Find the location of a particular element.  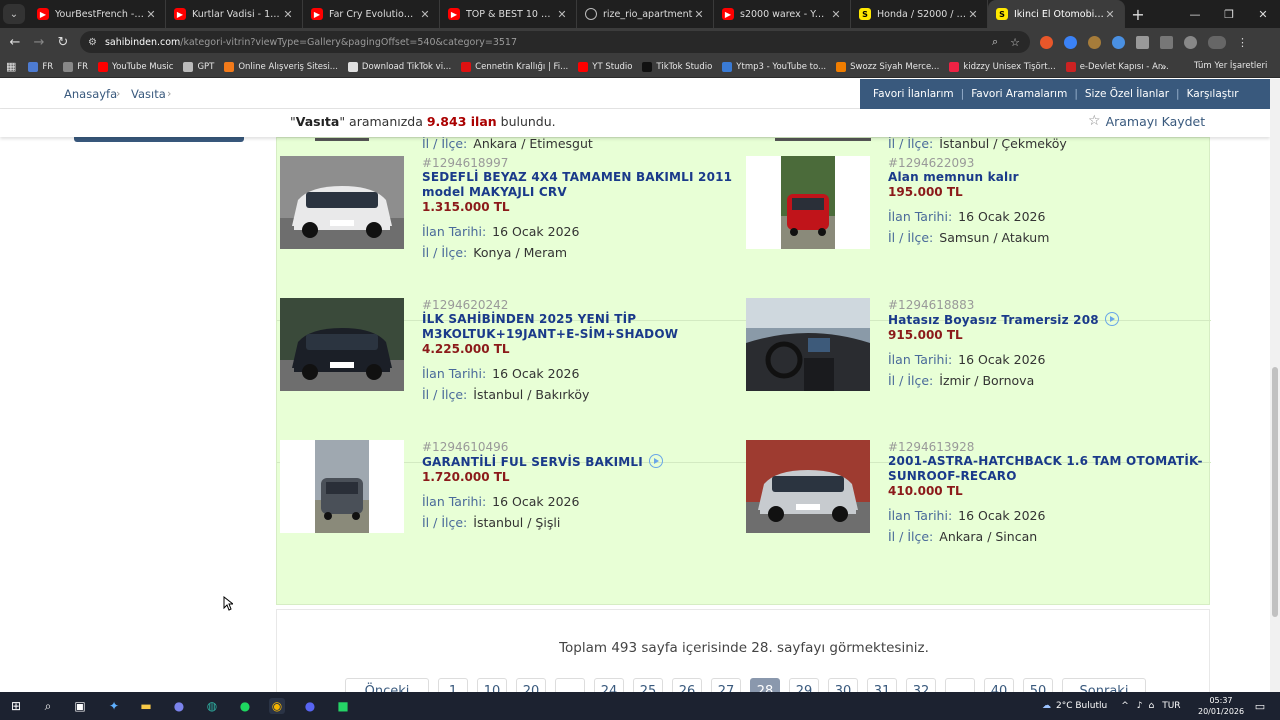

browser-tab: S İkinci El Otomobil, Motosiklet✕ is located at coordinates (1056, 14).